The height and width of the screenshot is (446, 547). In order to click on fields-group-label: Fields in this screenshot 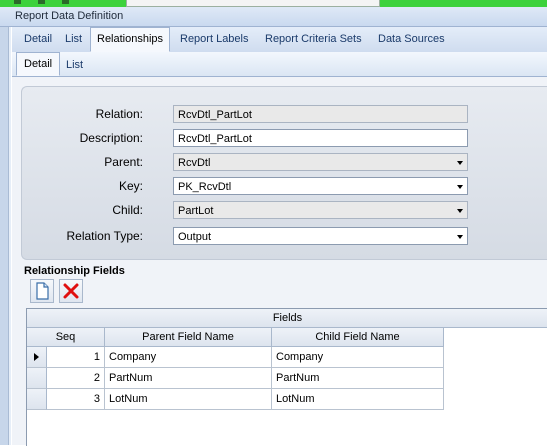, I will do `click(287, 318)`.